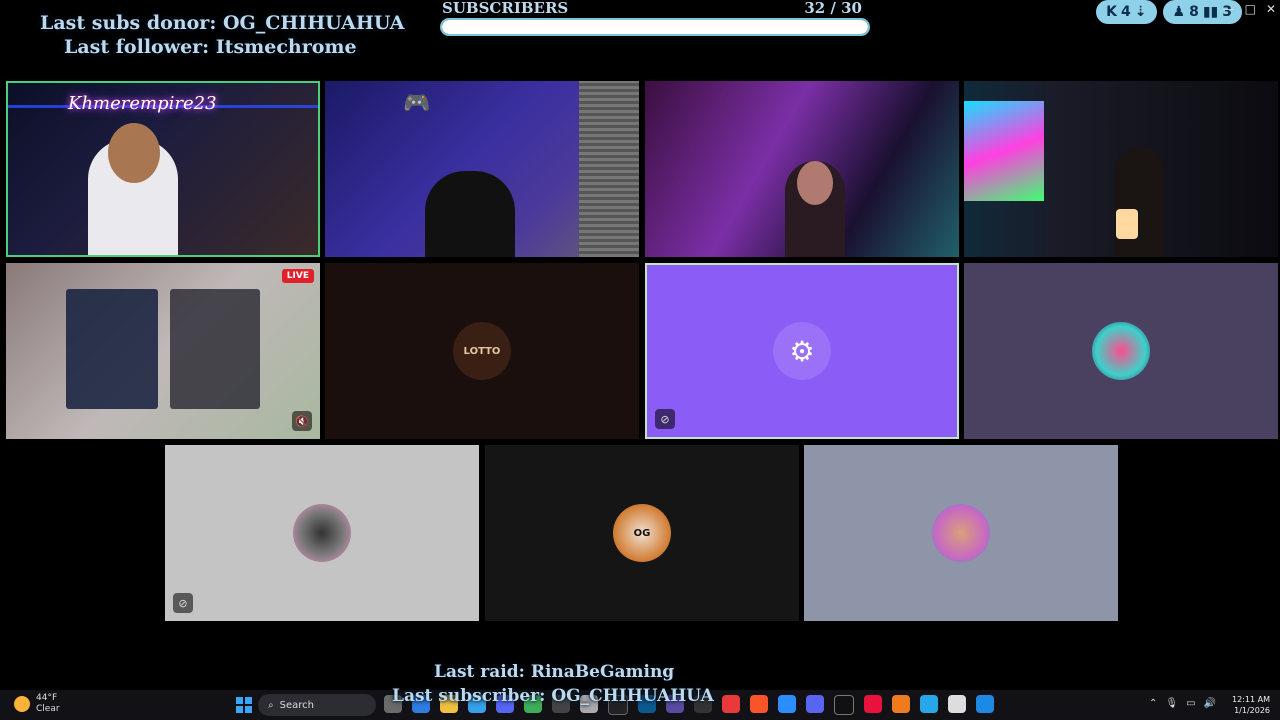 This screenshot has width=1280, height=720. I want to click on taskbar-clock: 12:11 AM 1/1/2026, so click(1251, 705).